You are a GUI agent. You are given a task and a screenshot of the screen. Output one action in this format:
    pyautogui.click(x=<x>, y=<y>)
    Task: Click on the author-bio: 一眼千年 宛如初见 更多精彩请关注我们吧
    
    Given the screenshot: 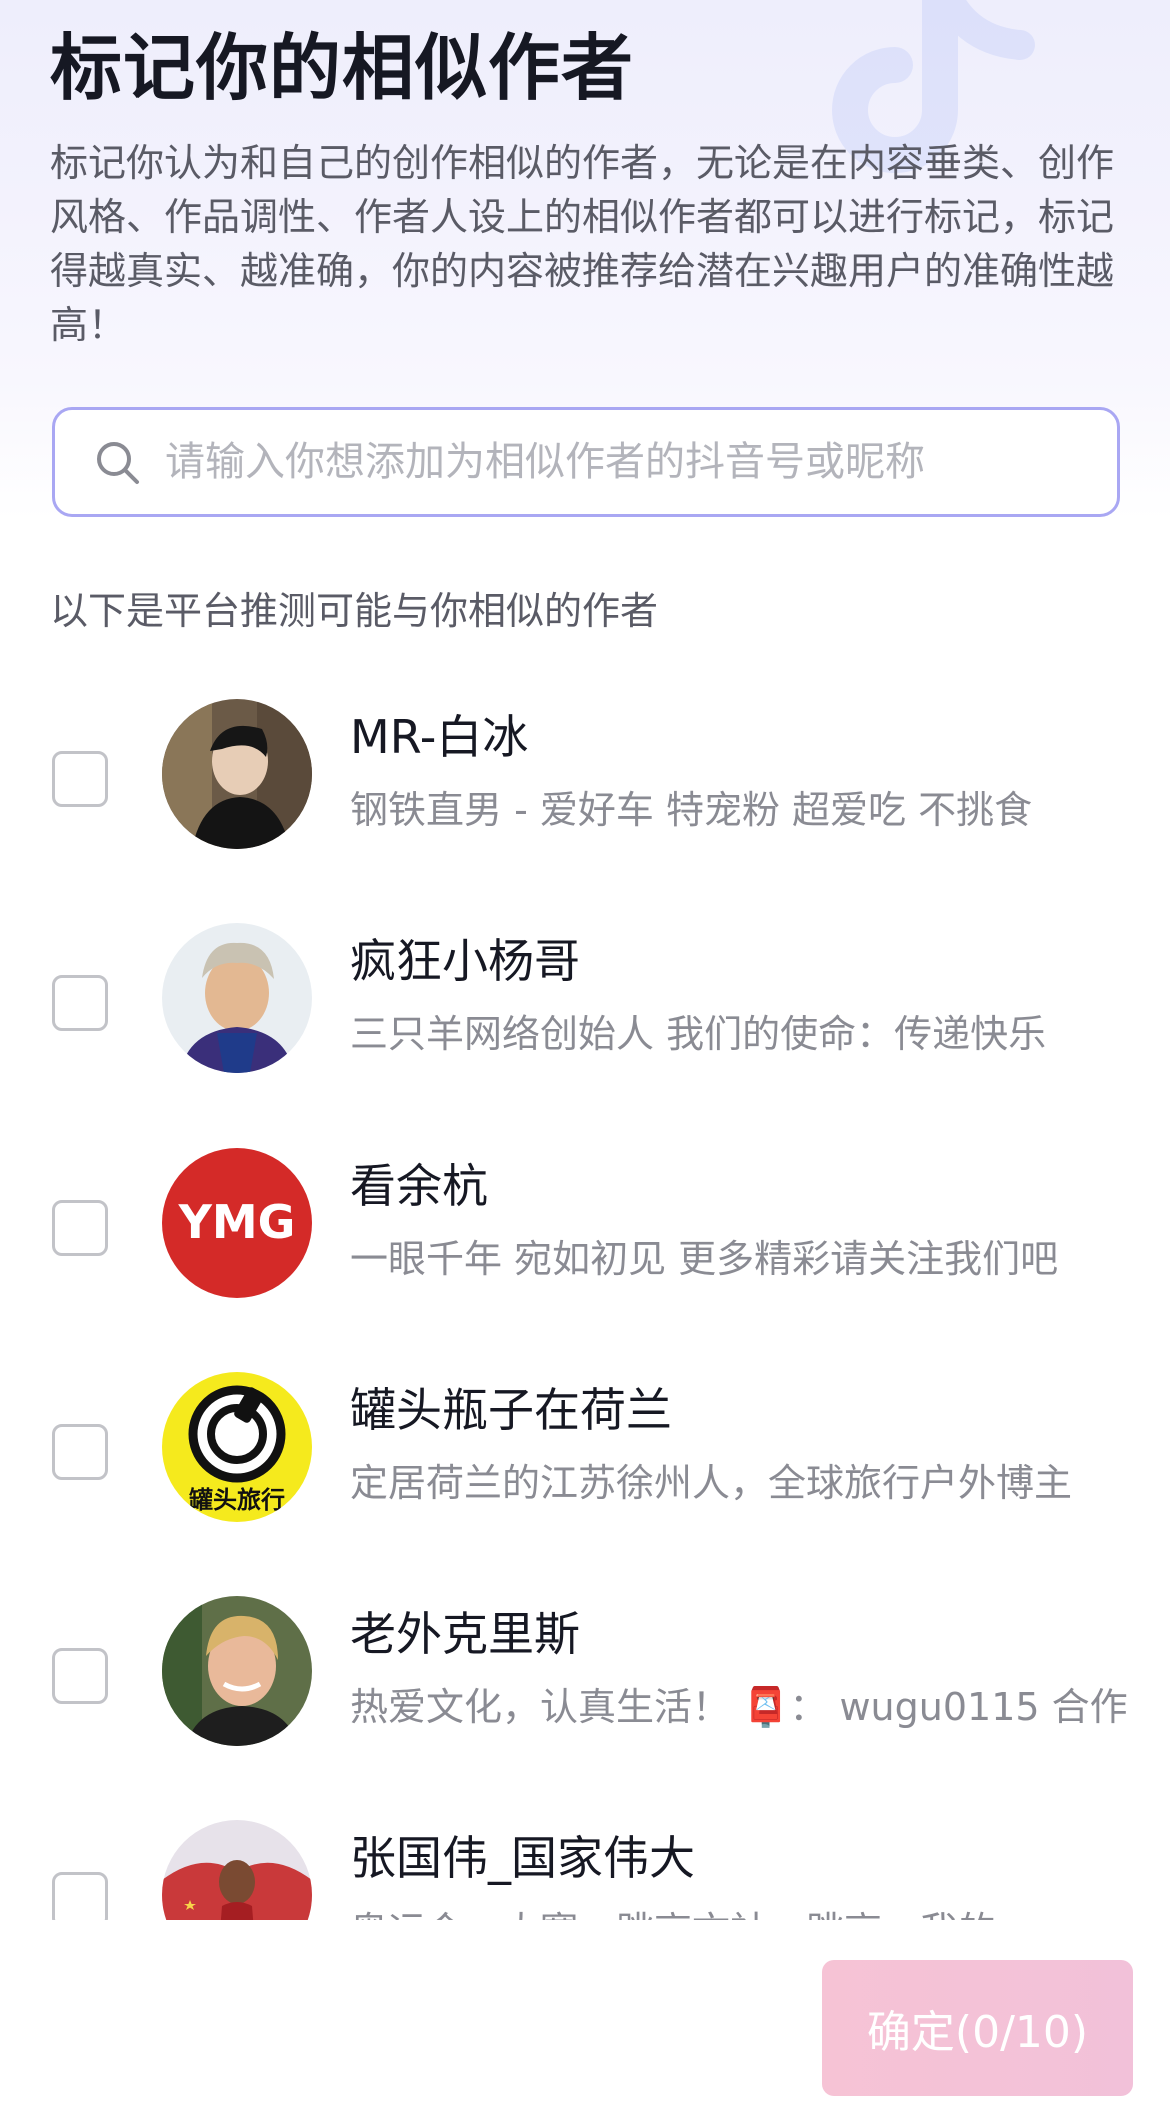 What is the action you would take?
    pyautogui.click(x=704, y=1259)
    